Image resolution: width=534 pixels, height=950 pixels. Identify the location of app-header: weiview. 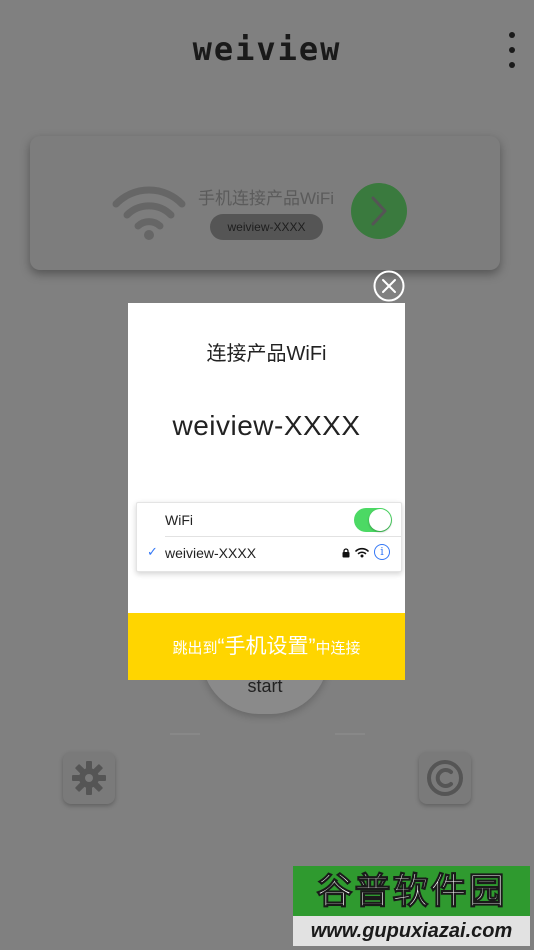
(267, 50).